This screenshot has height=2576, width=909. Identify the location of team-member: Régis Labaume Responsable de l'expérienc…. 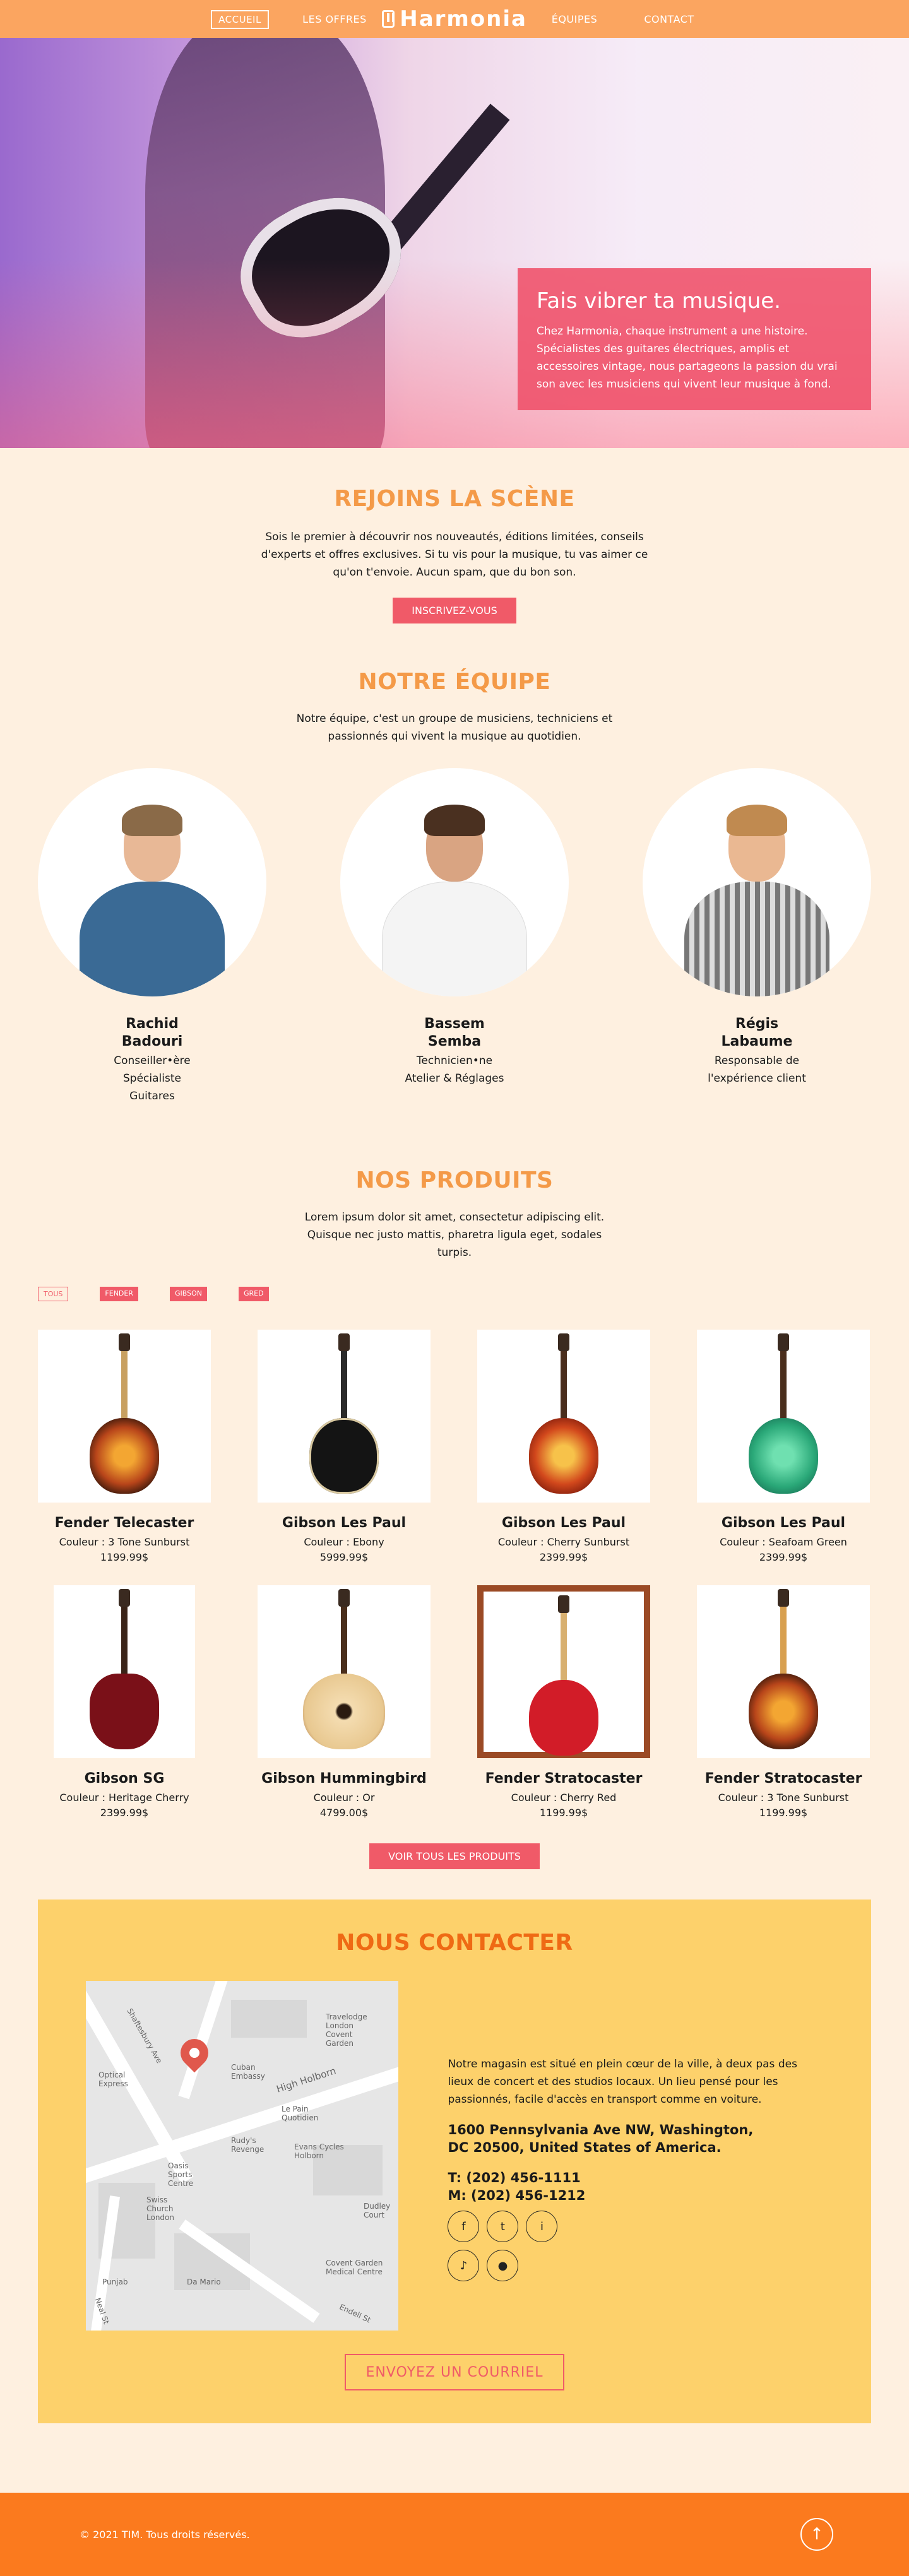
(757, 937).